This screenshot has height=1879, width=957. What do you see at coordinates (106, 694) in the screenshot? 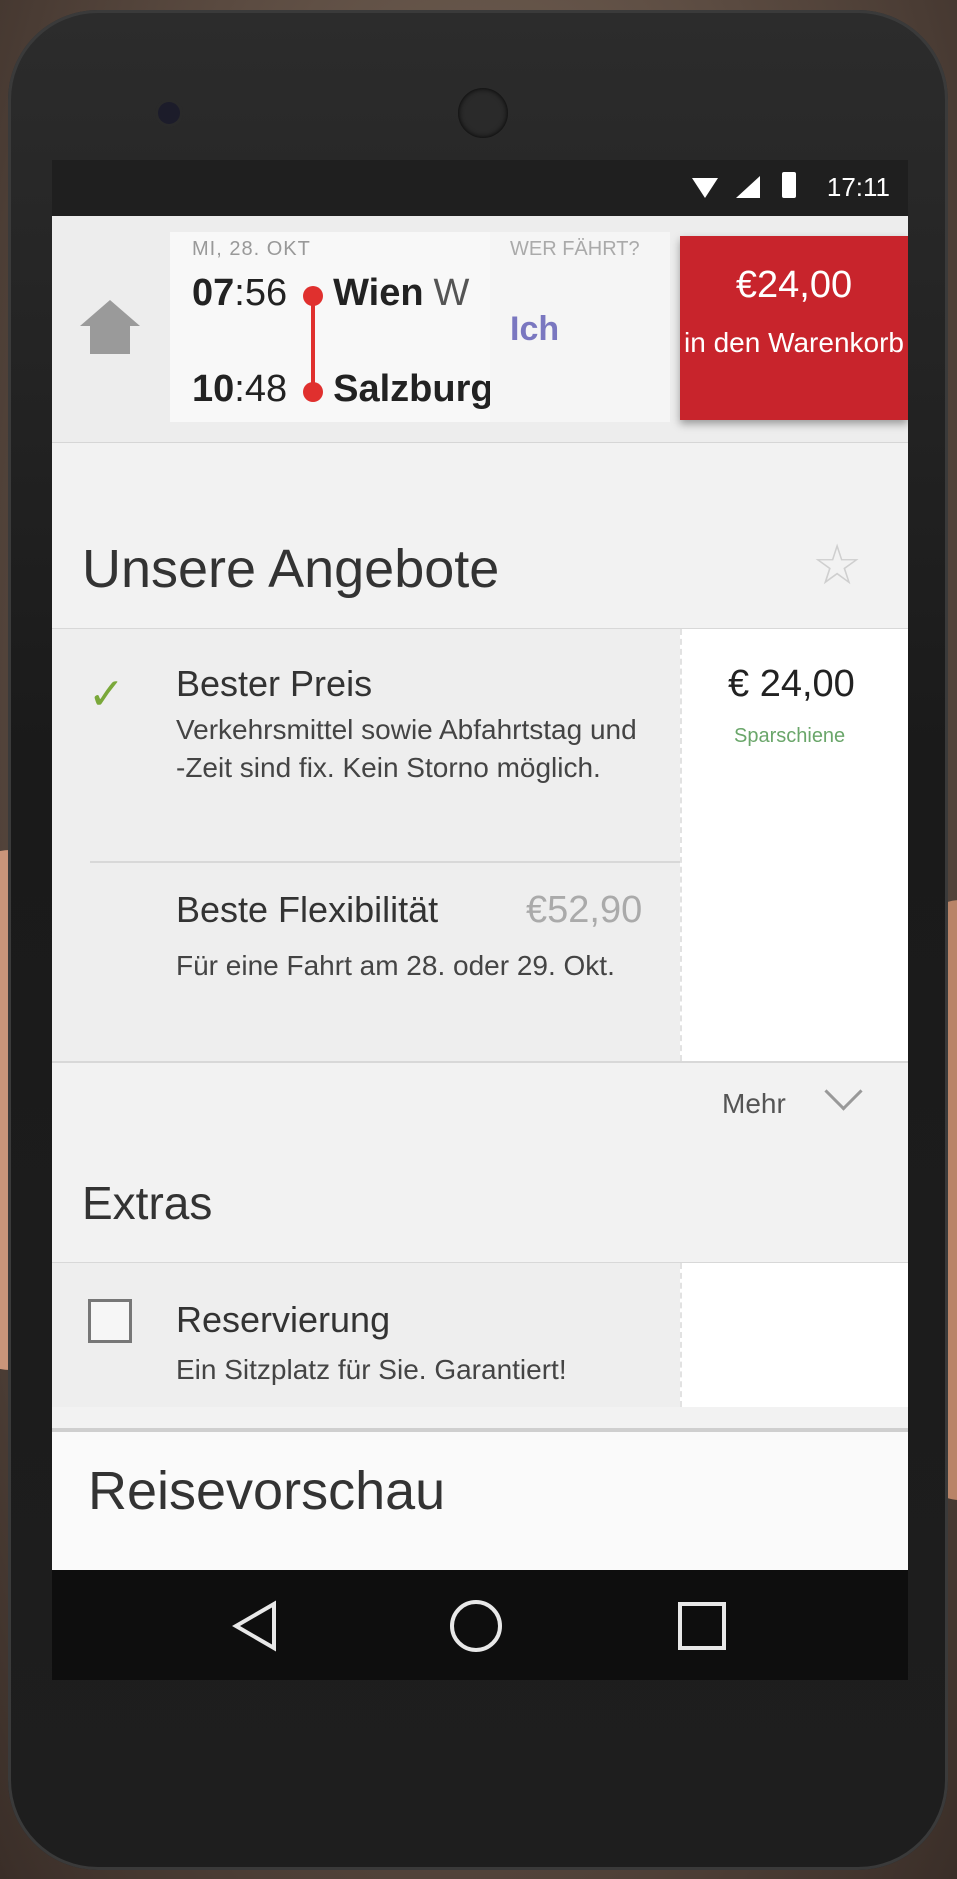
I see `check-icon: ✓` at bounding box center [106, 694].